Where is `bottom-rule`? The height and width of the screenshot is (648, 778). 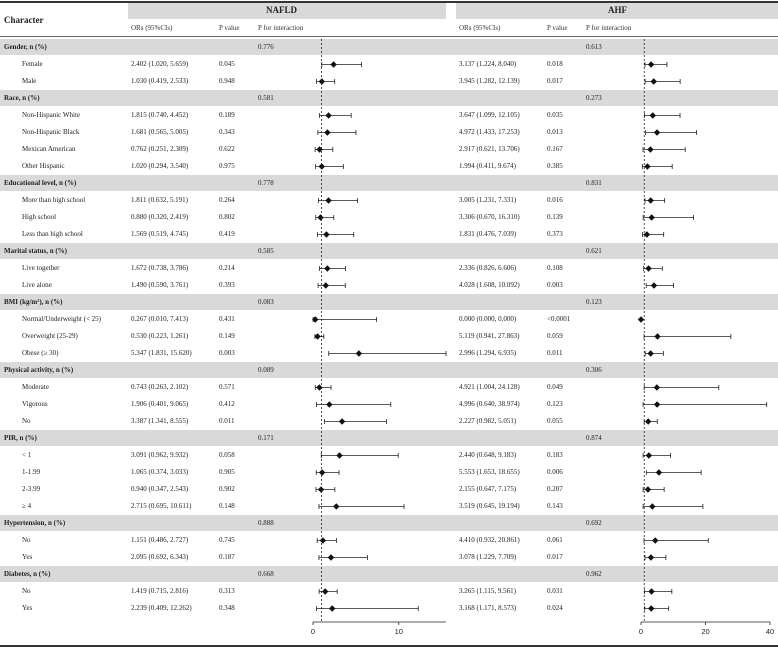 bottom-rule is located at coordinates (389, 646).